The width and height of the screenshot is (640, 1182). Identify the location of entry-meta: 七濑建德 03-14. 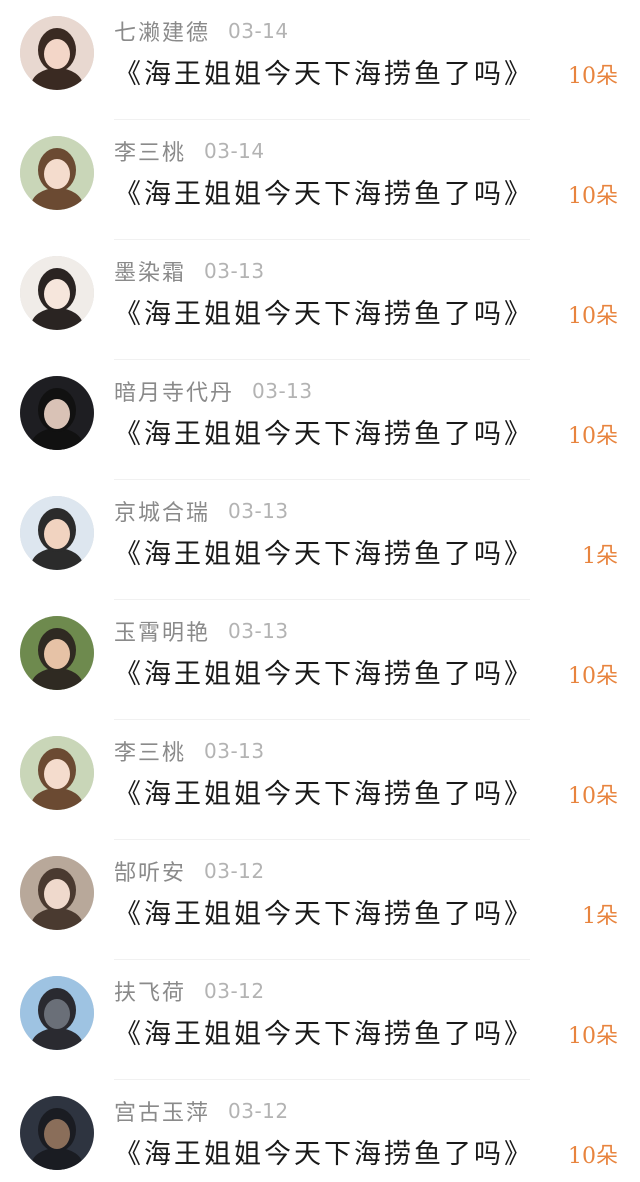
(201, 31).